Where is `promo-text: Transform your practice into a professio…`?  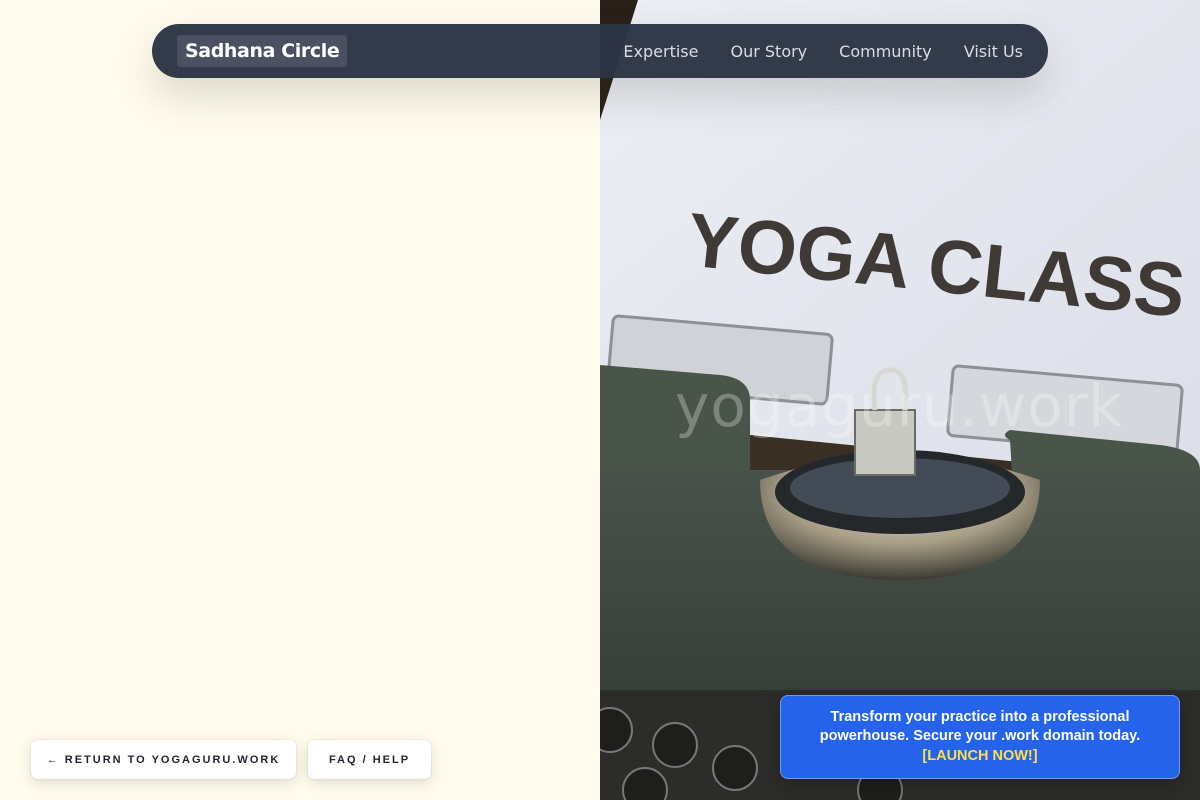
promo-text: Transform your practice into a professio… is located at coordinates (980, 726).